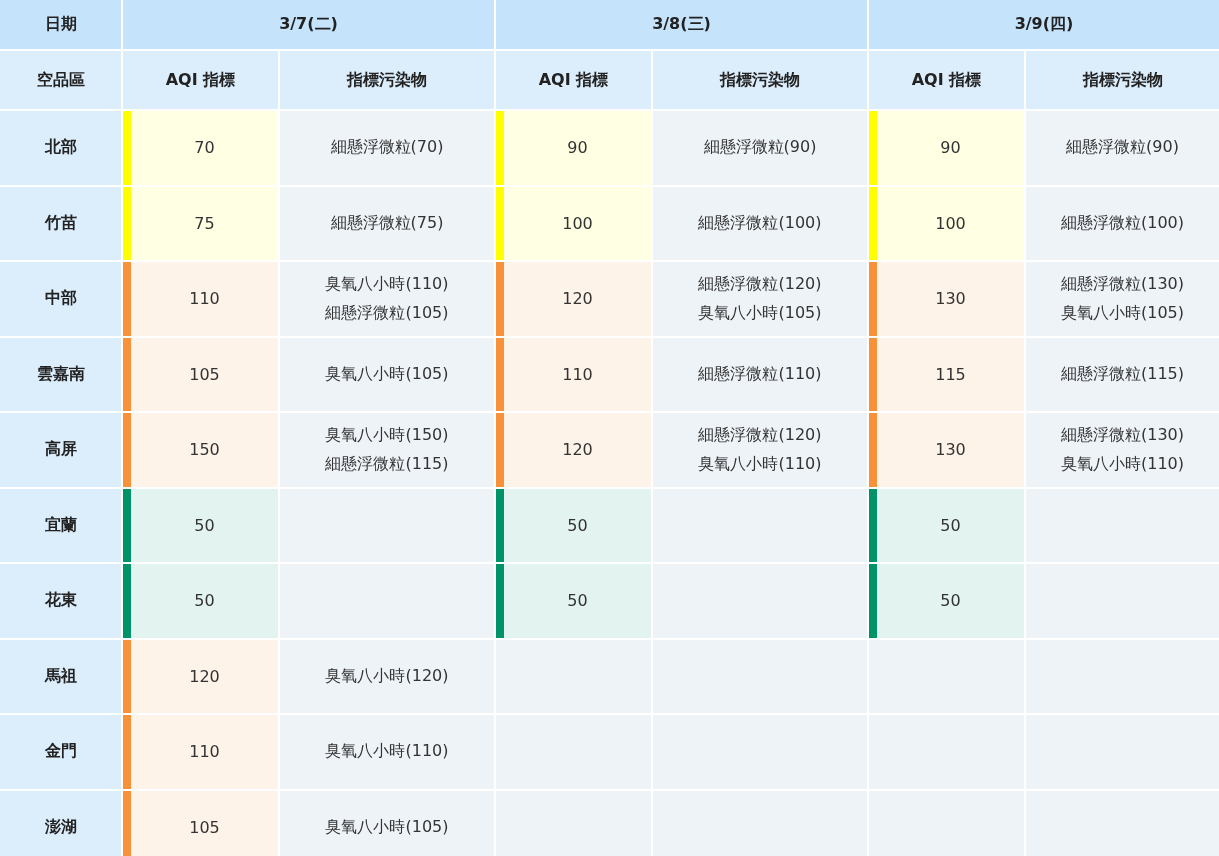 This screenshot has height=856, width=1219. Describe the element at coordinates (60, 450) in the screenshot. I see `region-name: 高屏` at that location.